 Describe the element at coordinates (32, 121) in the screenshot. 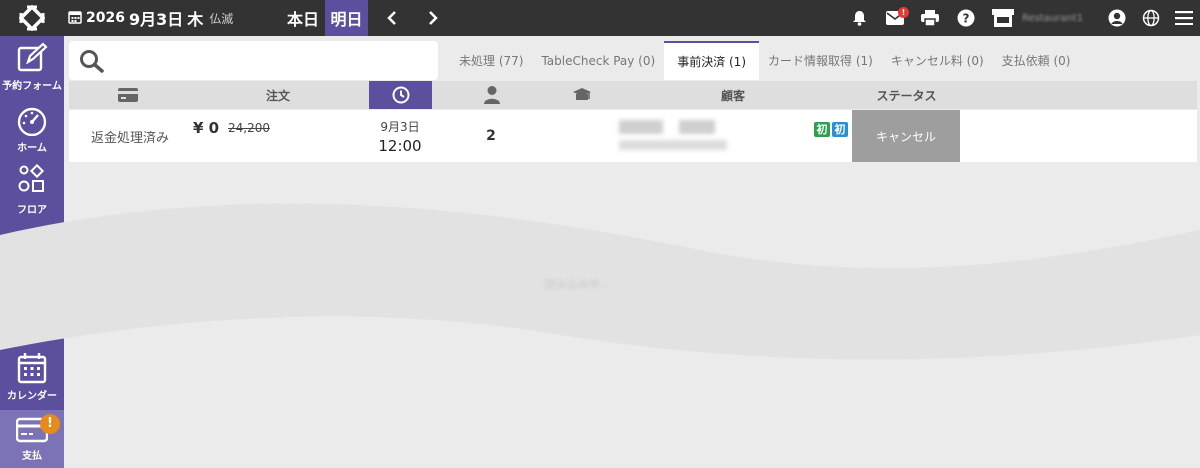

I see `dashboard-icon` at that location.